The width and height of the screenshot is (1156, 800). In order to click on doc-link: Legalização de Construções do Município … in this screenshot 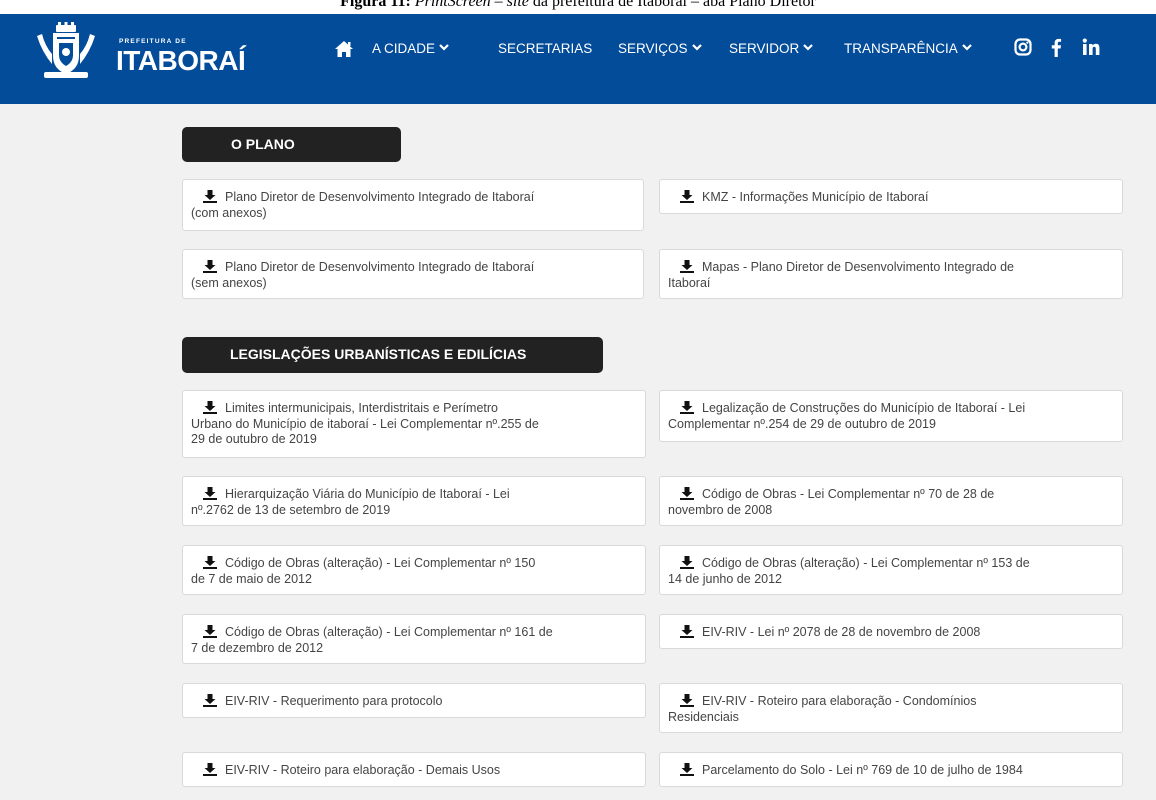, I will do `click(891, 416)`.